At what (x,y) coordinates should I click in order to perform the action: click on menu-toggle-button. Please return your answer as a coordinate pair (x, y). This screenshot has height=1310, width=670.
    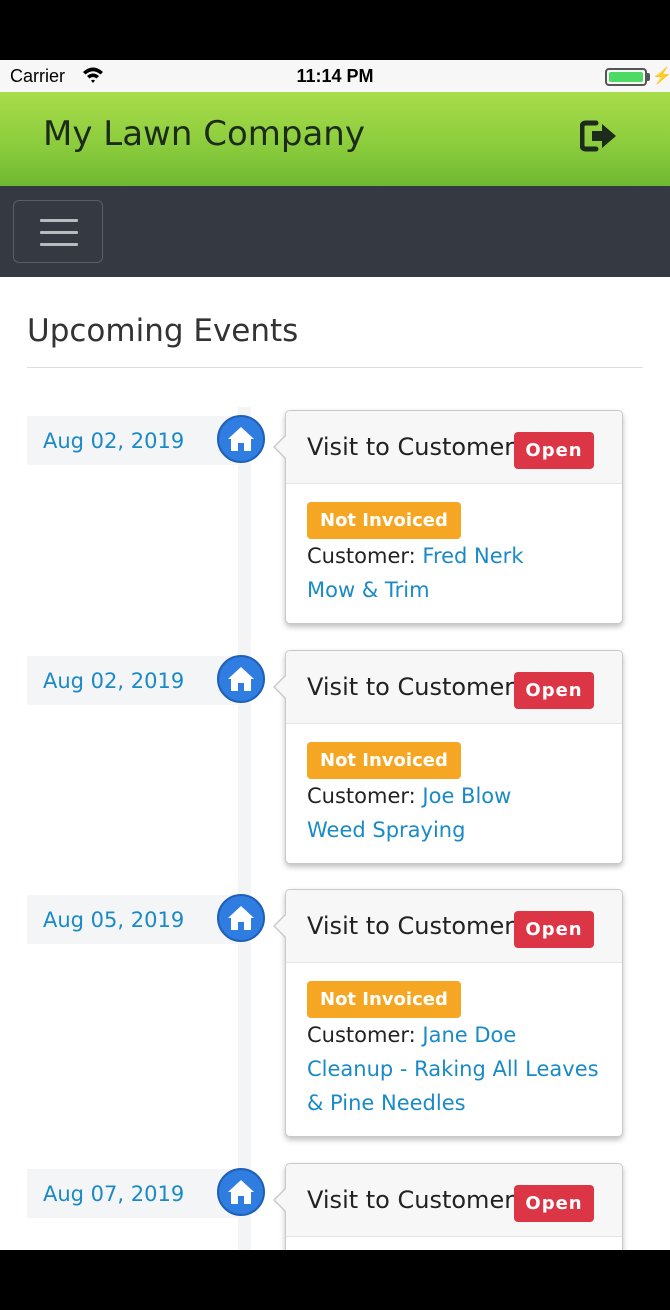
    Looking at the image, I should click on (58, 231).